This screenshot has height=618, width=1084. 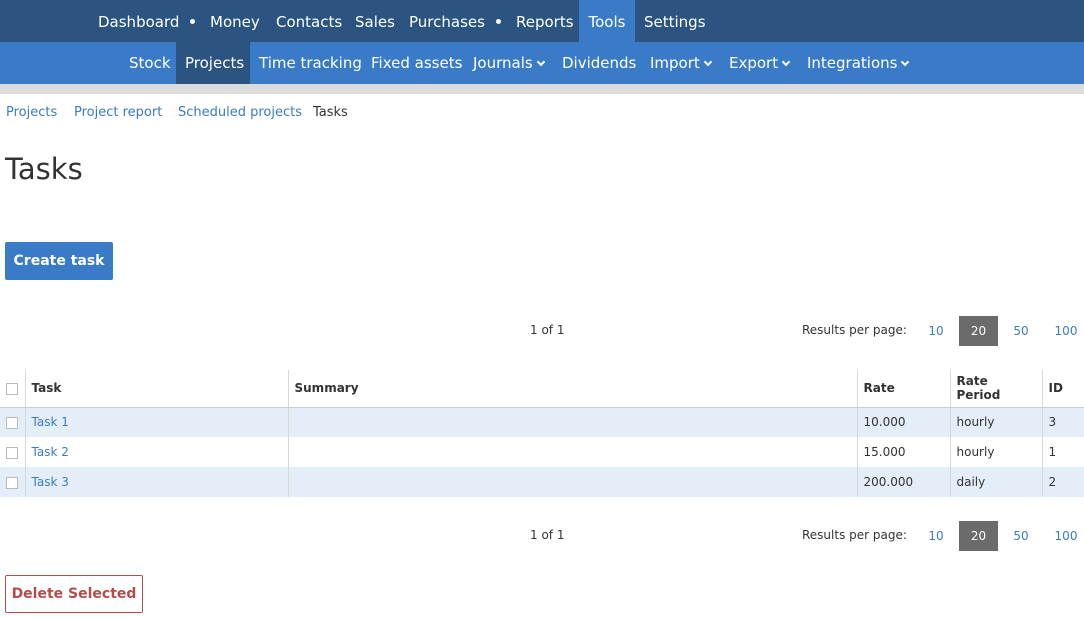 What do you see at coordinates (1062, 452) in the screenshot?
I see `task-id: 1` at bounding box center [1062, 452].